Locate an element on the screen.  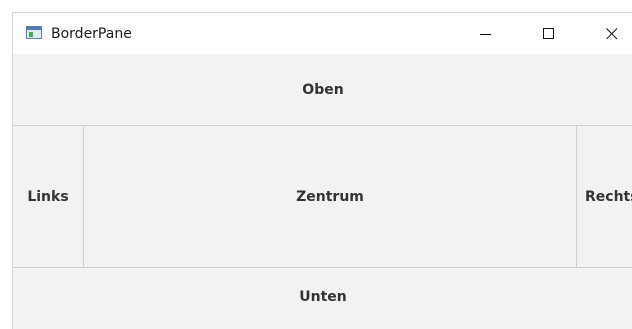
close-icon is located at coordinates (612, 33).